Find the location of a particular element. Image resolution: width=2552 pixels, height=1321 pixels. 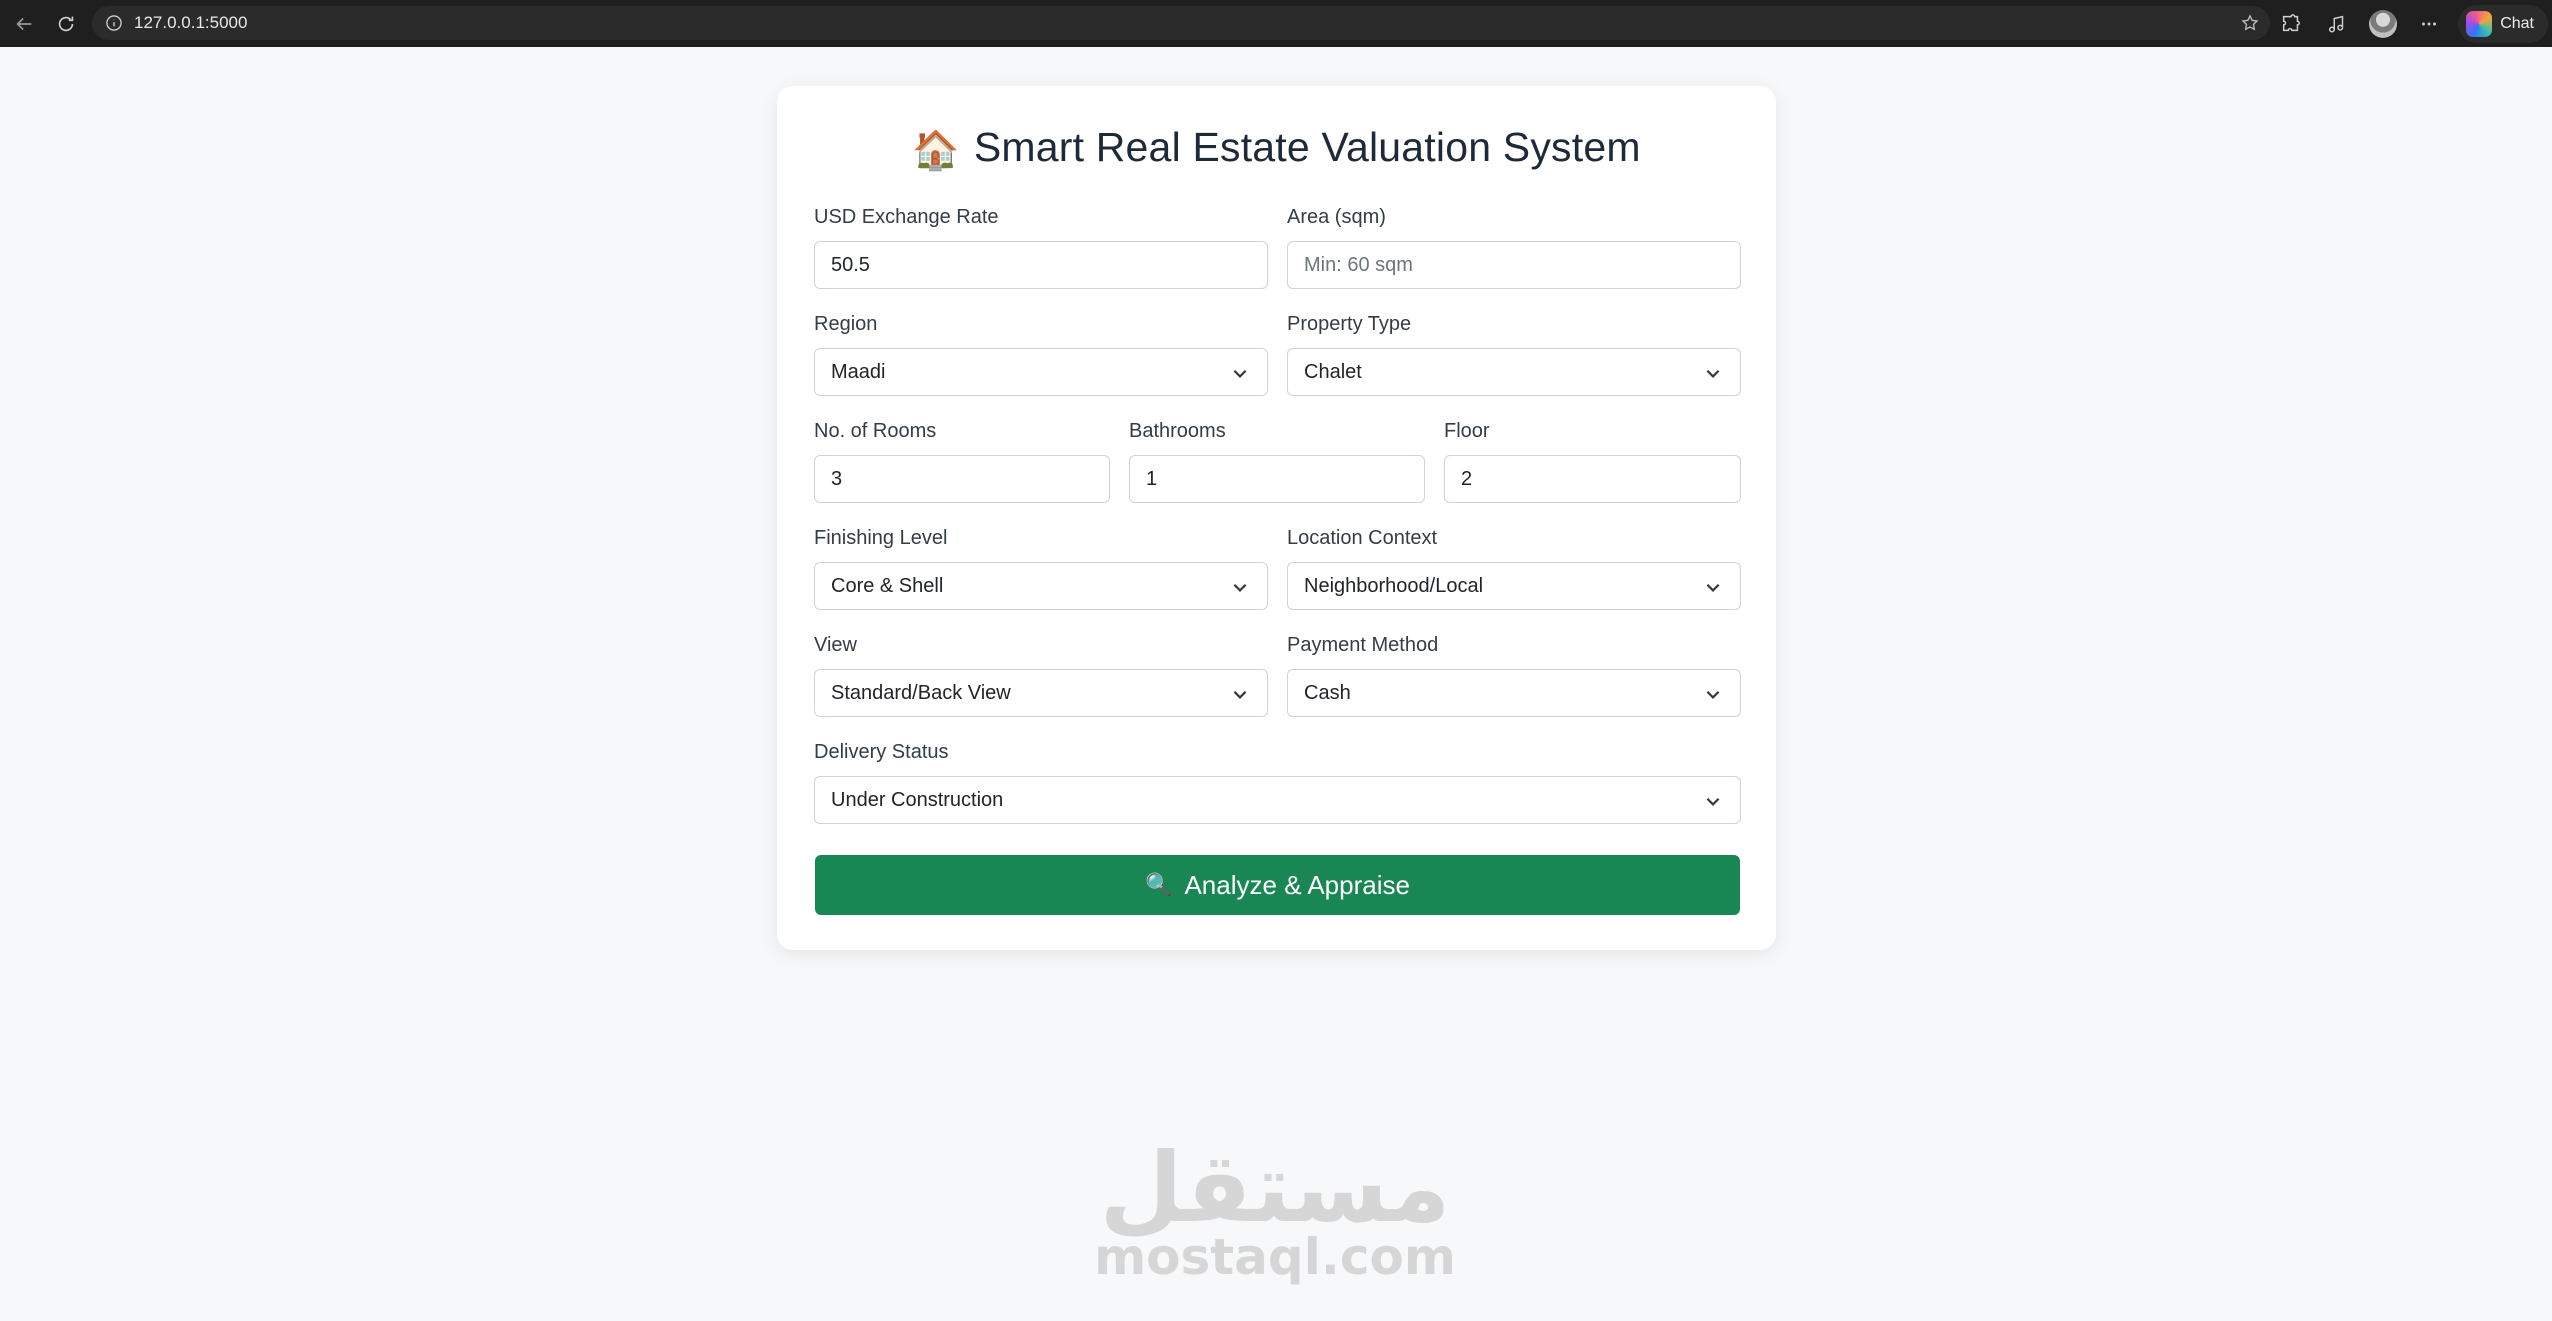

rooms-label: No. of Rooms is located at coordinates (875, 431).